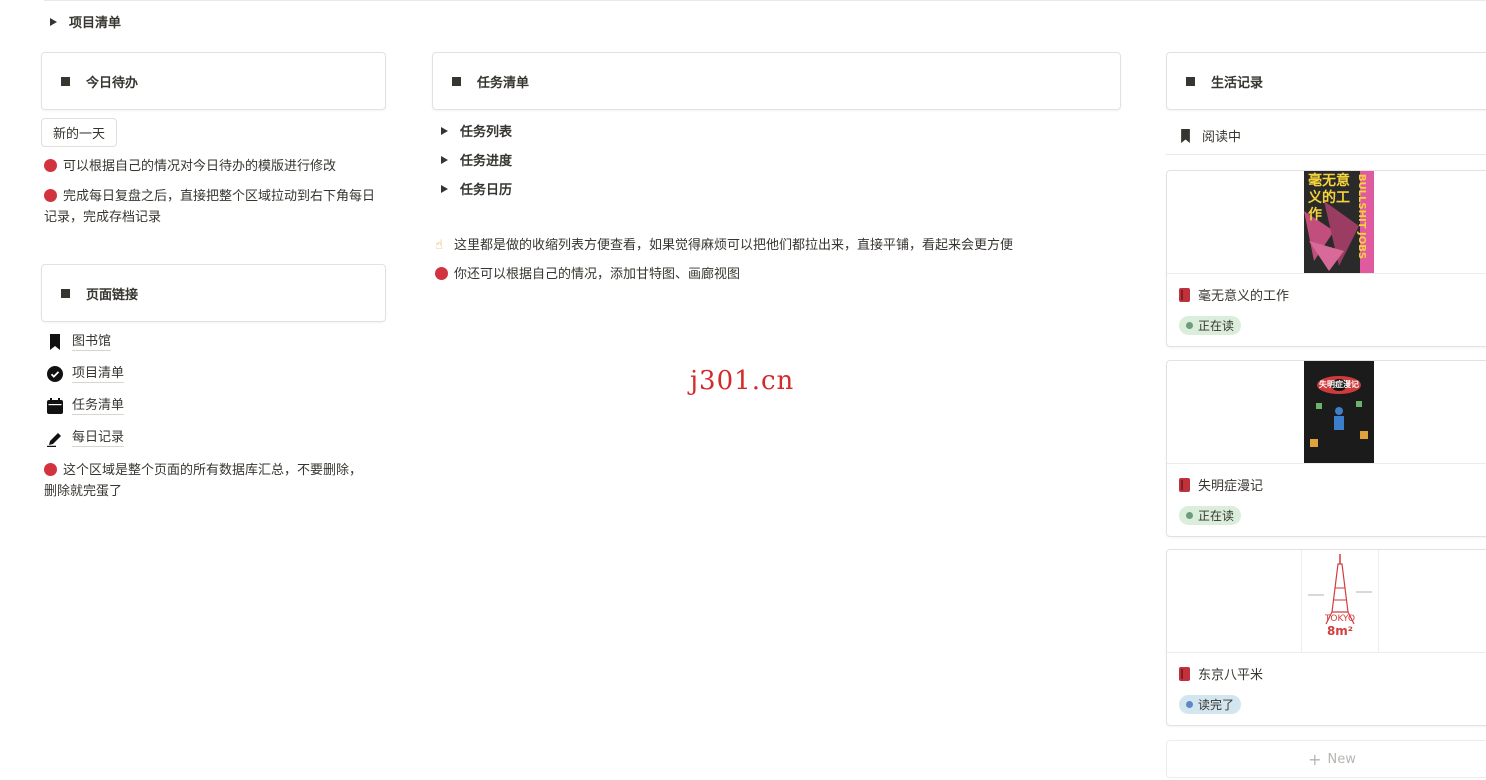 The width and height of the screenshot is (1486, 780). Describe the element at coordinates (765, 0) in the screenshot. I see `top-divider` at that location.